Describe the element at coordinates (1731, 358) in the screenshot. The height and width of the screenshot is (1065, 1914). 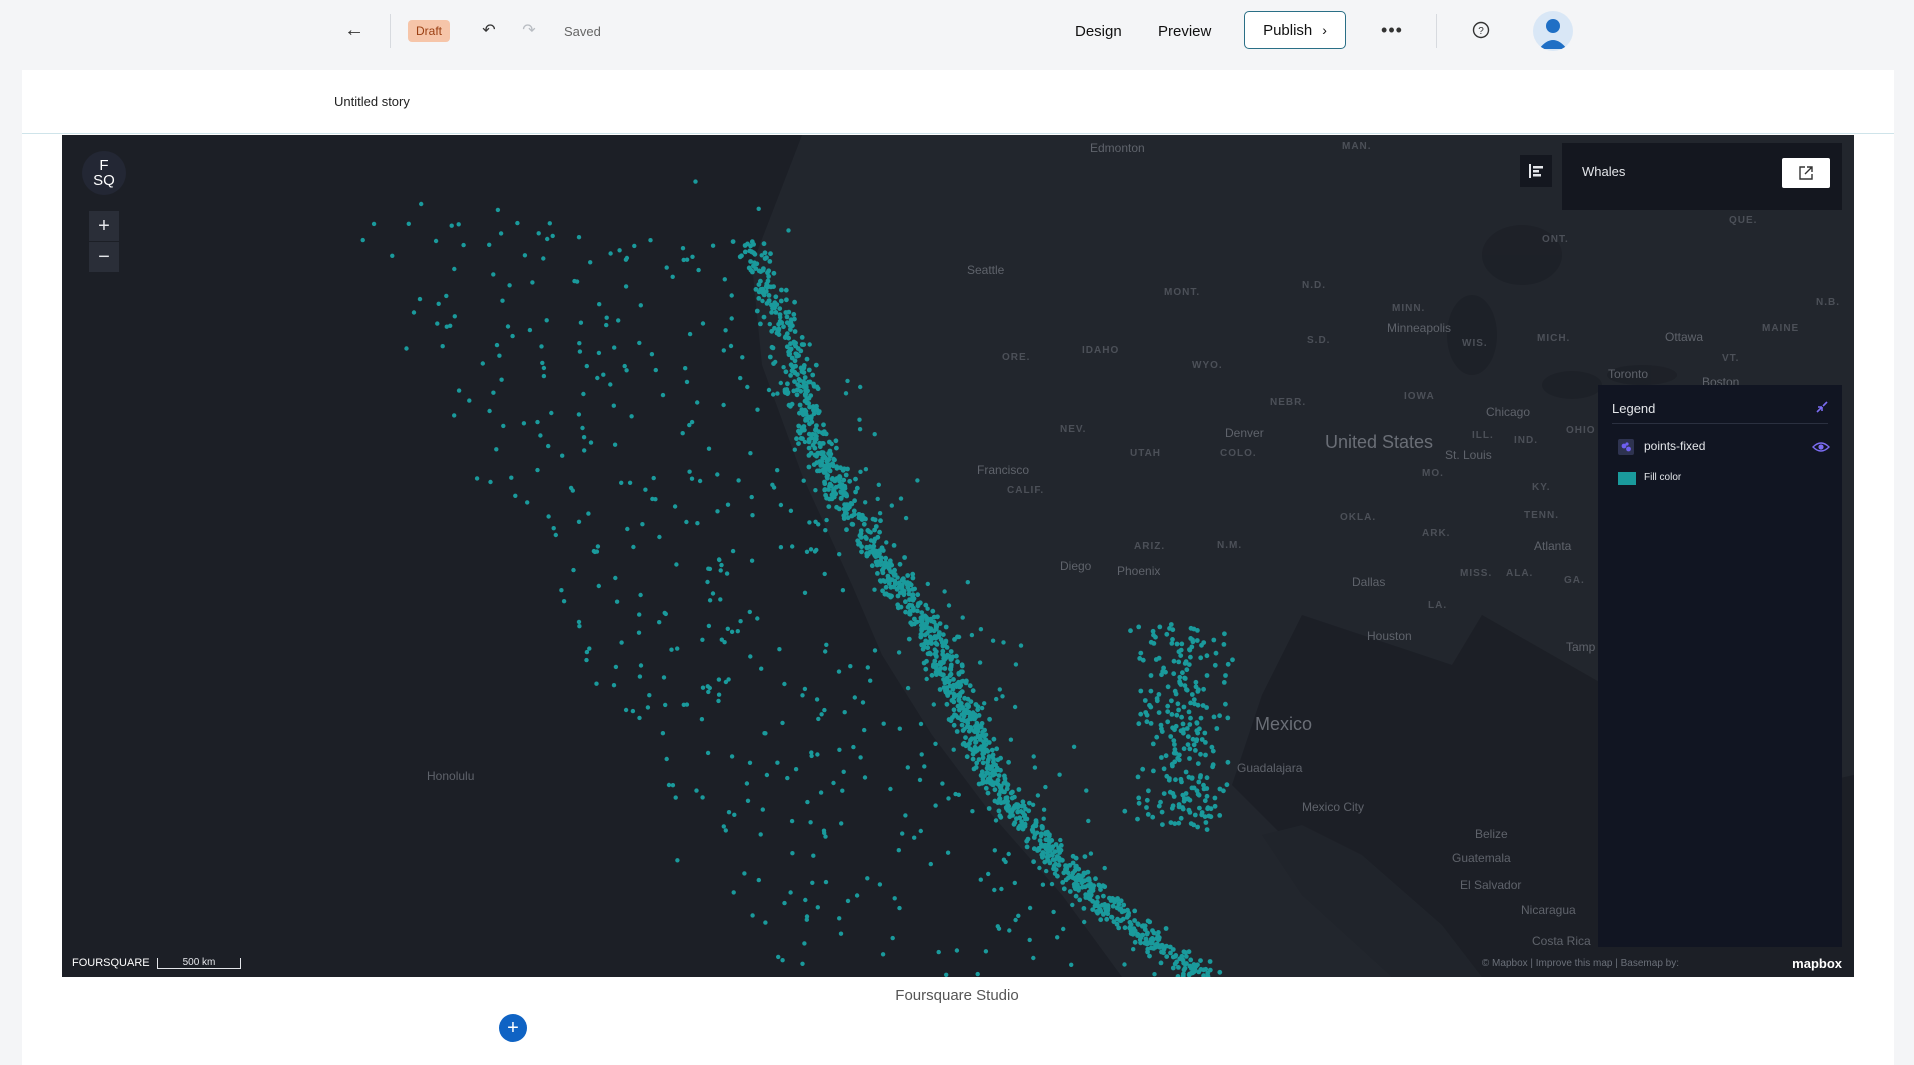
I see `state-label: VT.` at that location.